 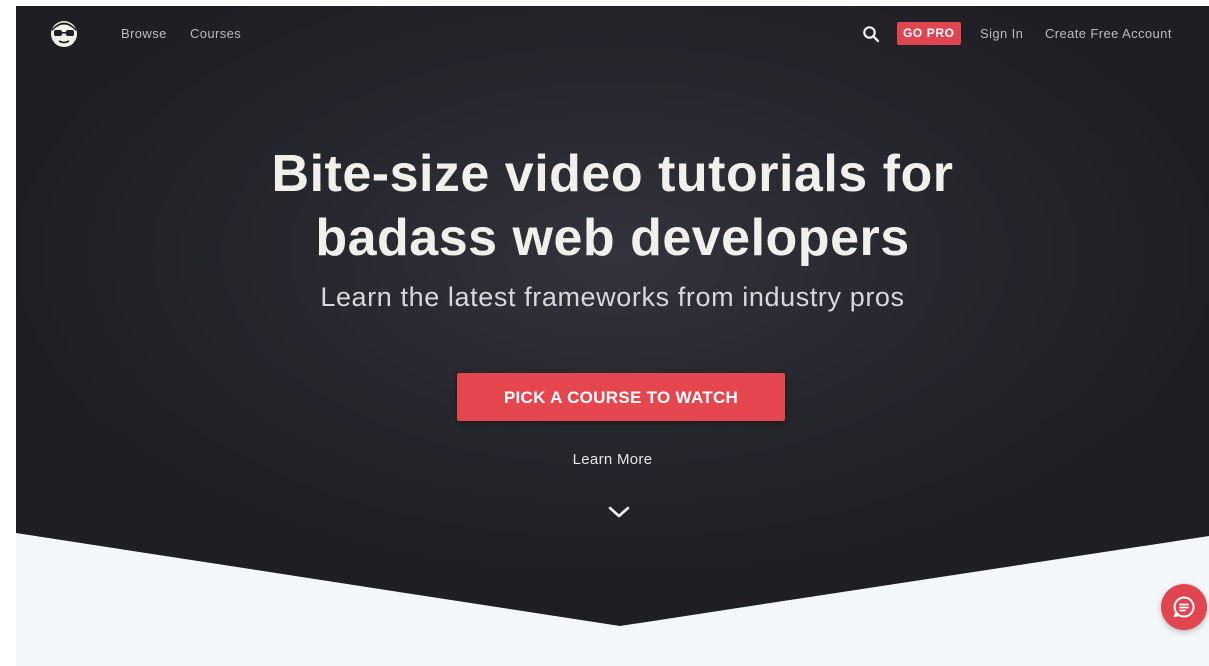 I want to click on hero-headline-line-2: badass web developers, so click(x=612, y=238).